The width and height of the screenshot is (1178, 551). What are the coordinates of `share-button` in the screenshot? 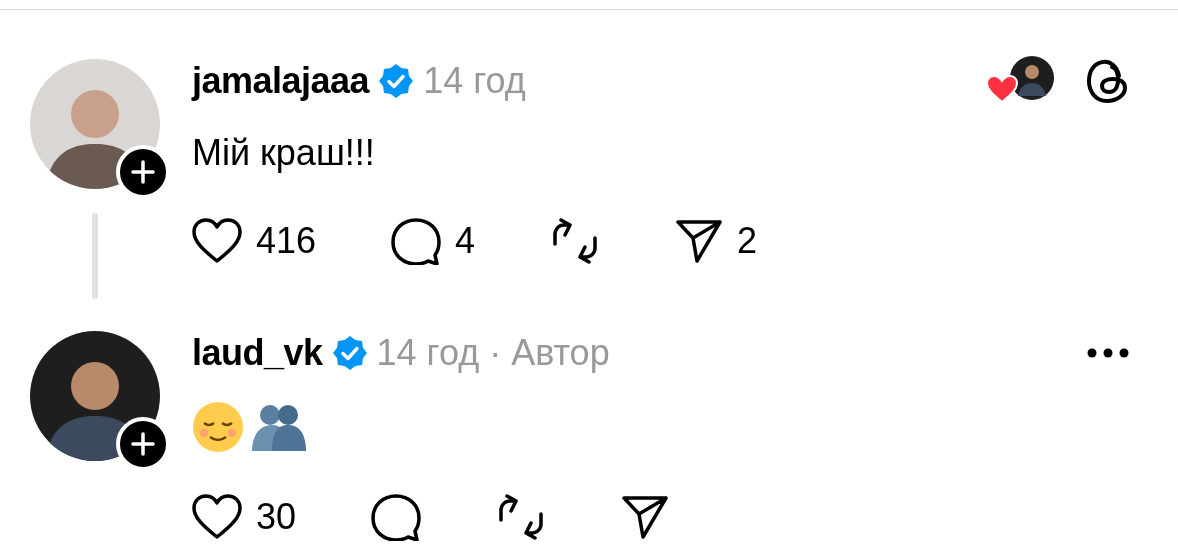 It's located at (645, 517).